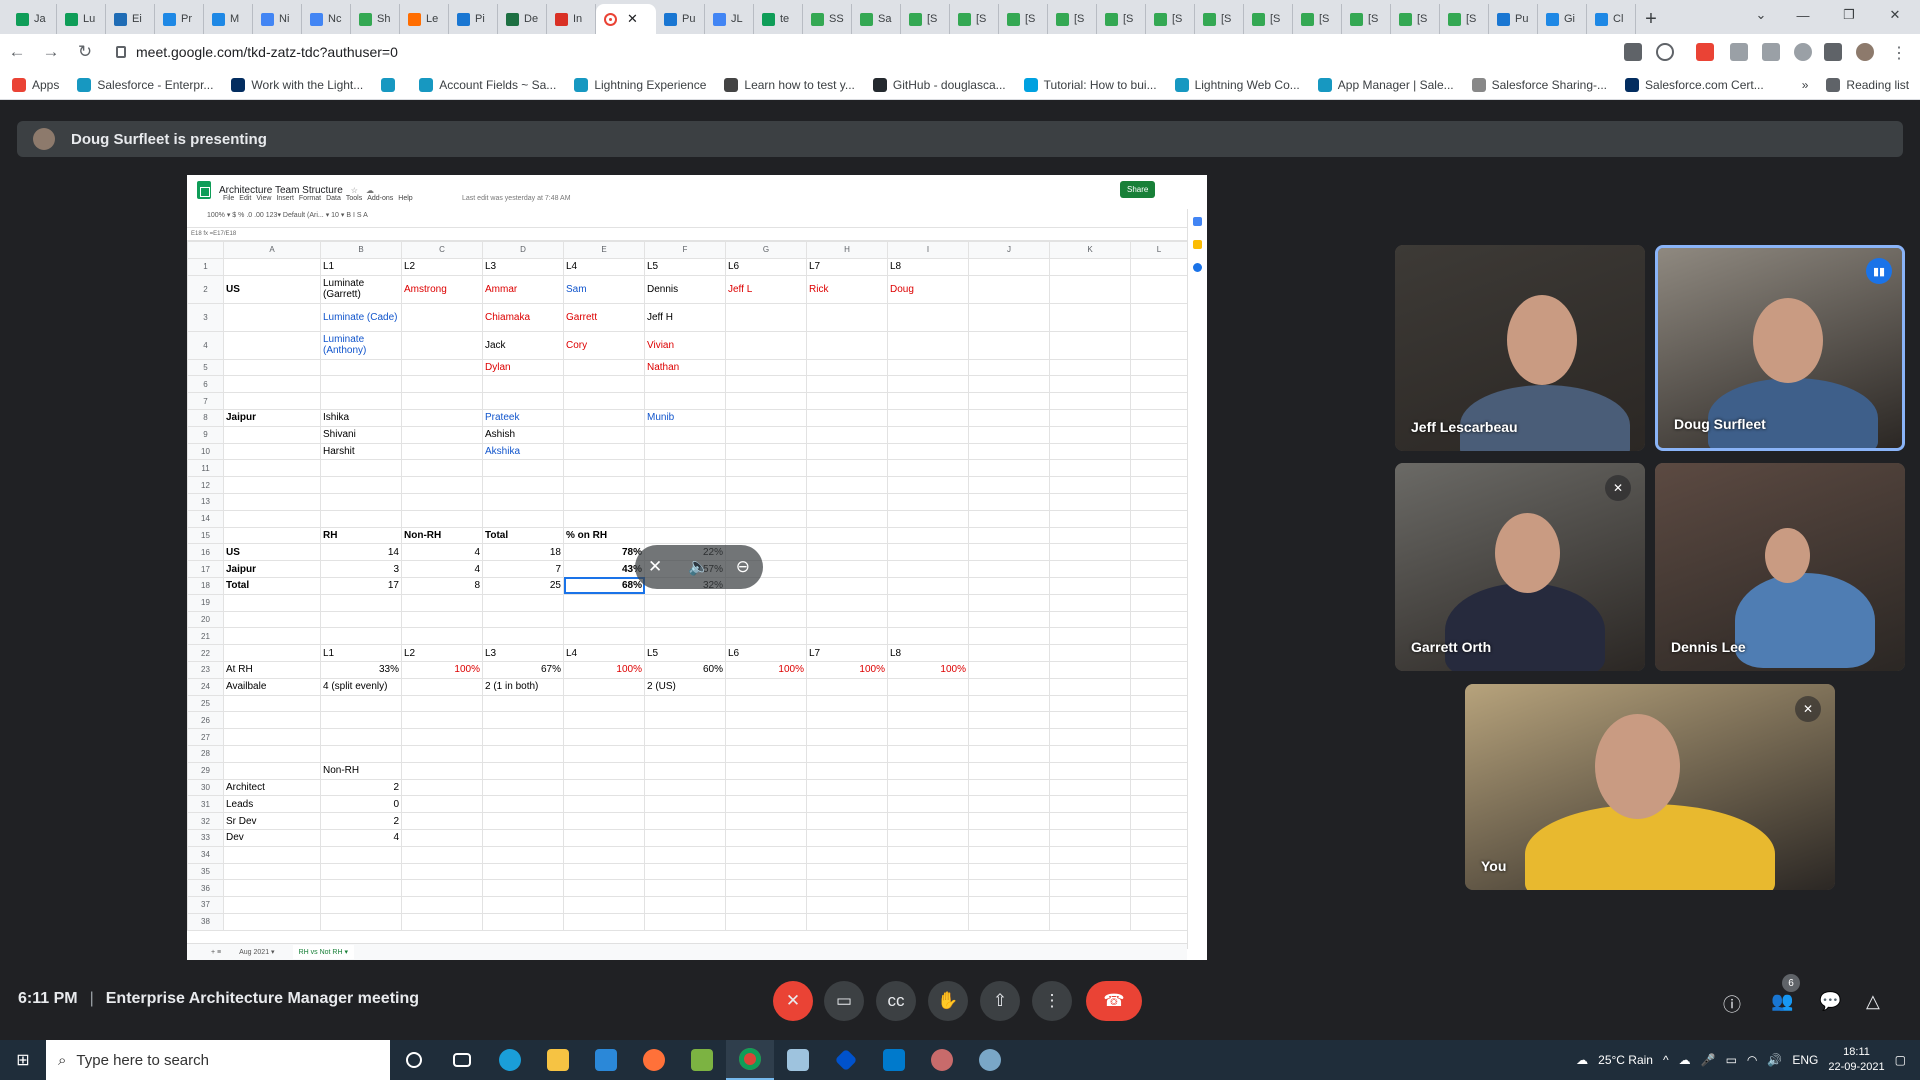  I want to click on participant-tile-self: ✕ You, so click(1650, 787).